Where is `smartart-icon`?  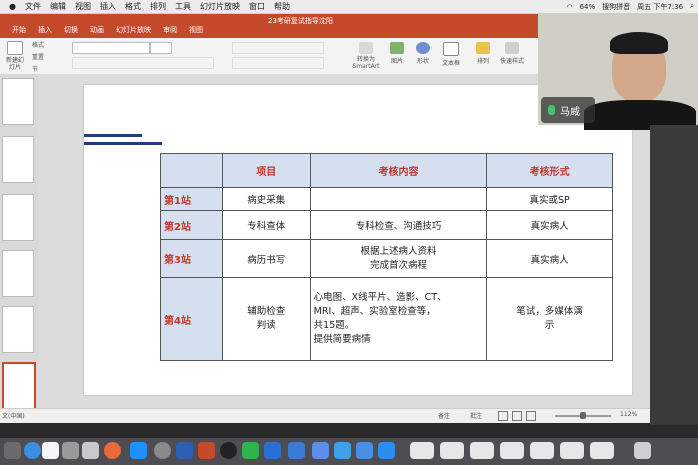 smartart-icon is located at coordinates (366, 48).